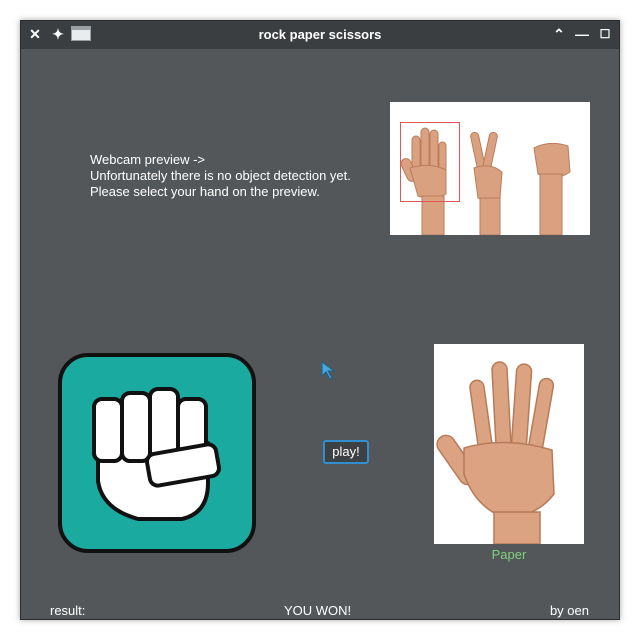 This screenshot has width=640, height=640. I want to click on result-label: result:, so click(68, 610).